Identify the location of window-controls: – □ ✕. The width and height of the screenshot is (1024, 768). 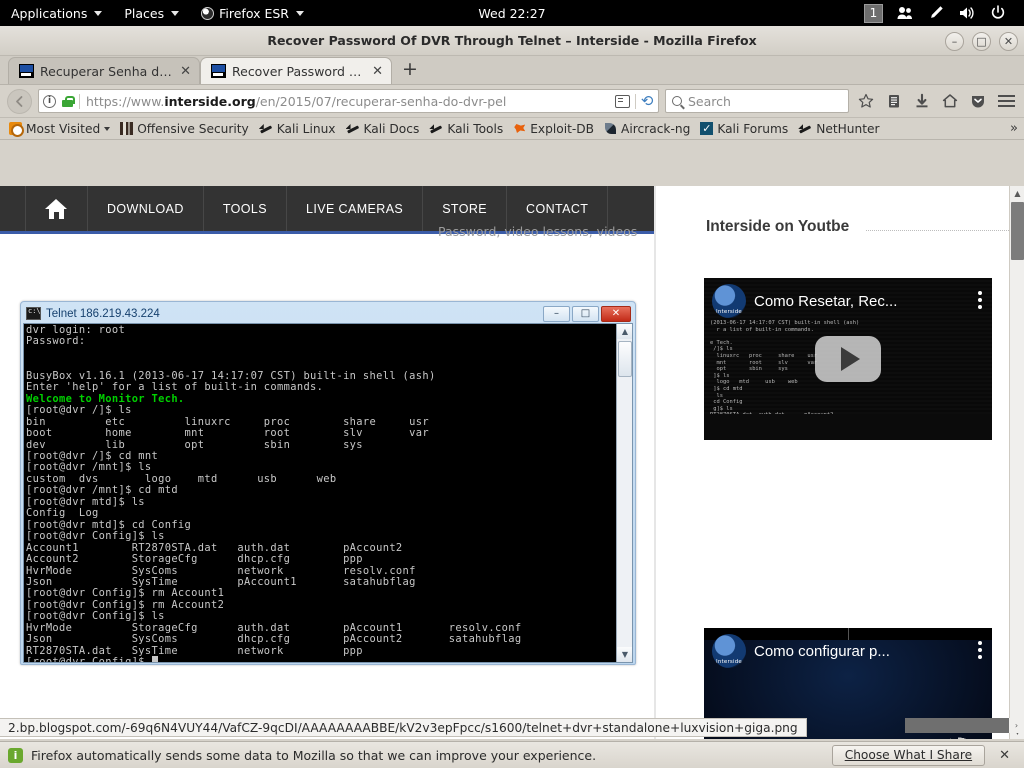
(981, 41).